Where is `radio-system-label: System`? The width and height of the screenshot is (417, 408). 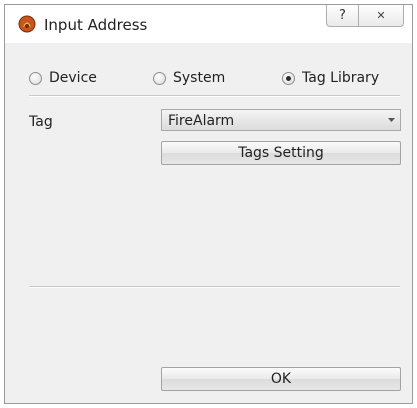 radio-system-label: System is located at coordinates (199, 78).